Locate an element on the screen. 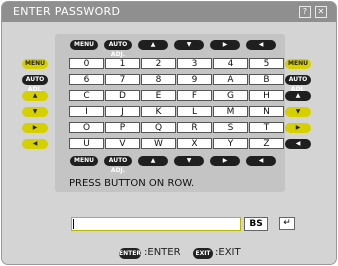  key-f: F is located at coordinates (194, 95).